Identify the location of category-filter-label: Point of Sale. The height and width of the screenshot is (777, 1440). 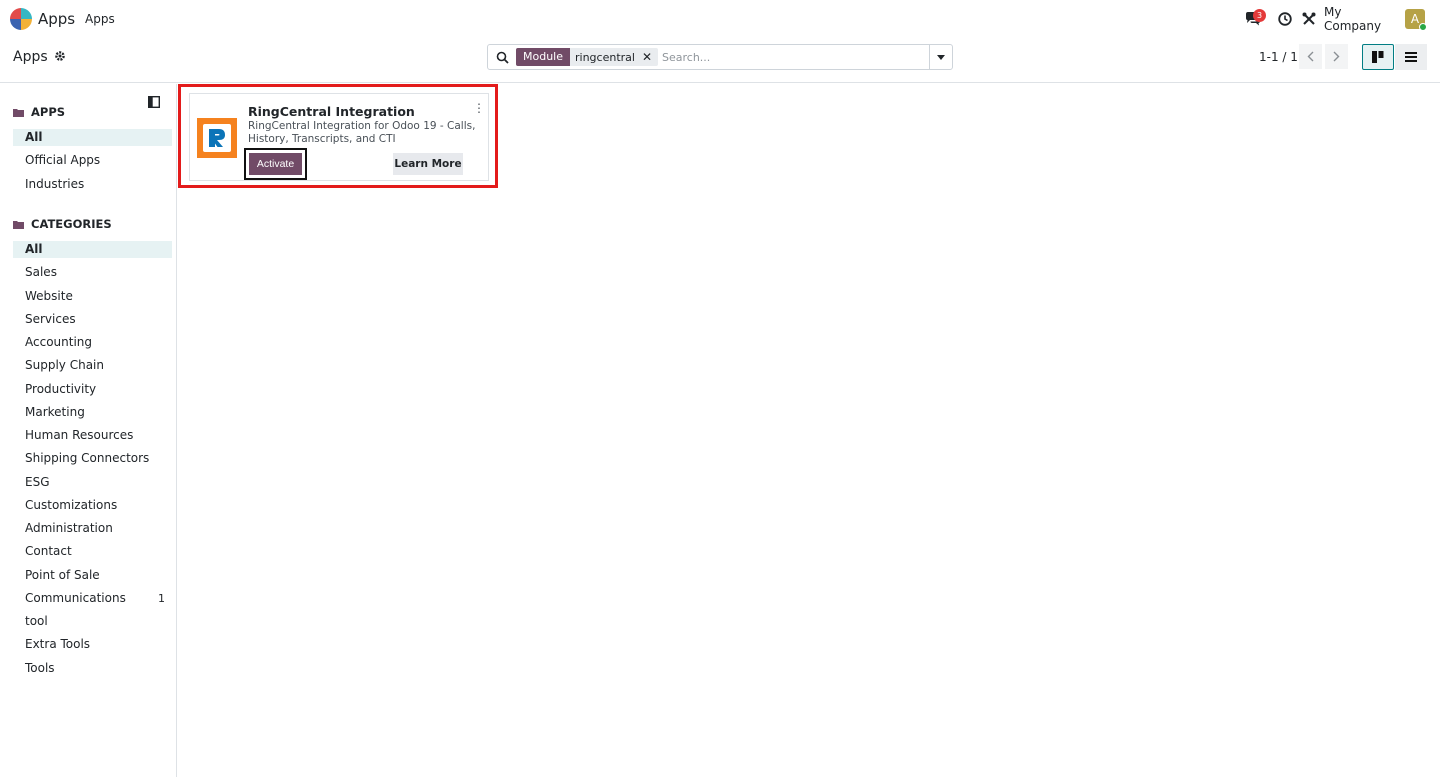
(62, 574).